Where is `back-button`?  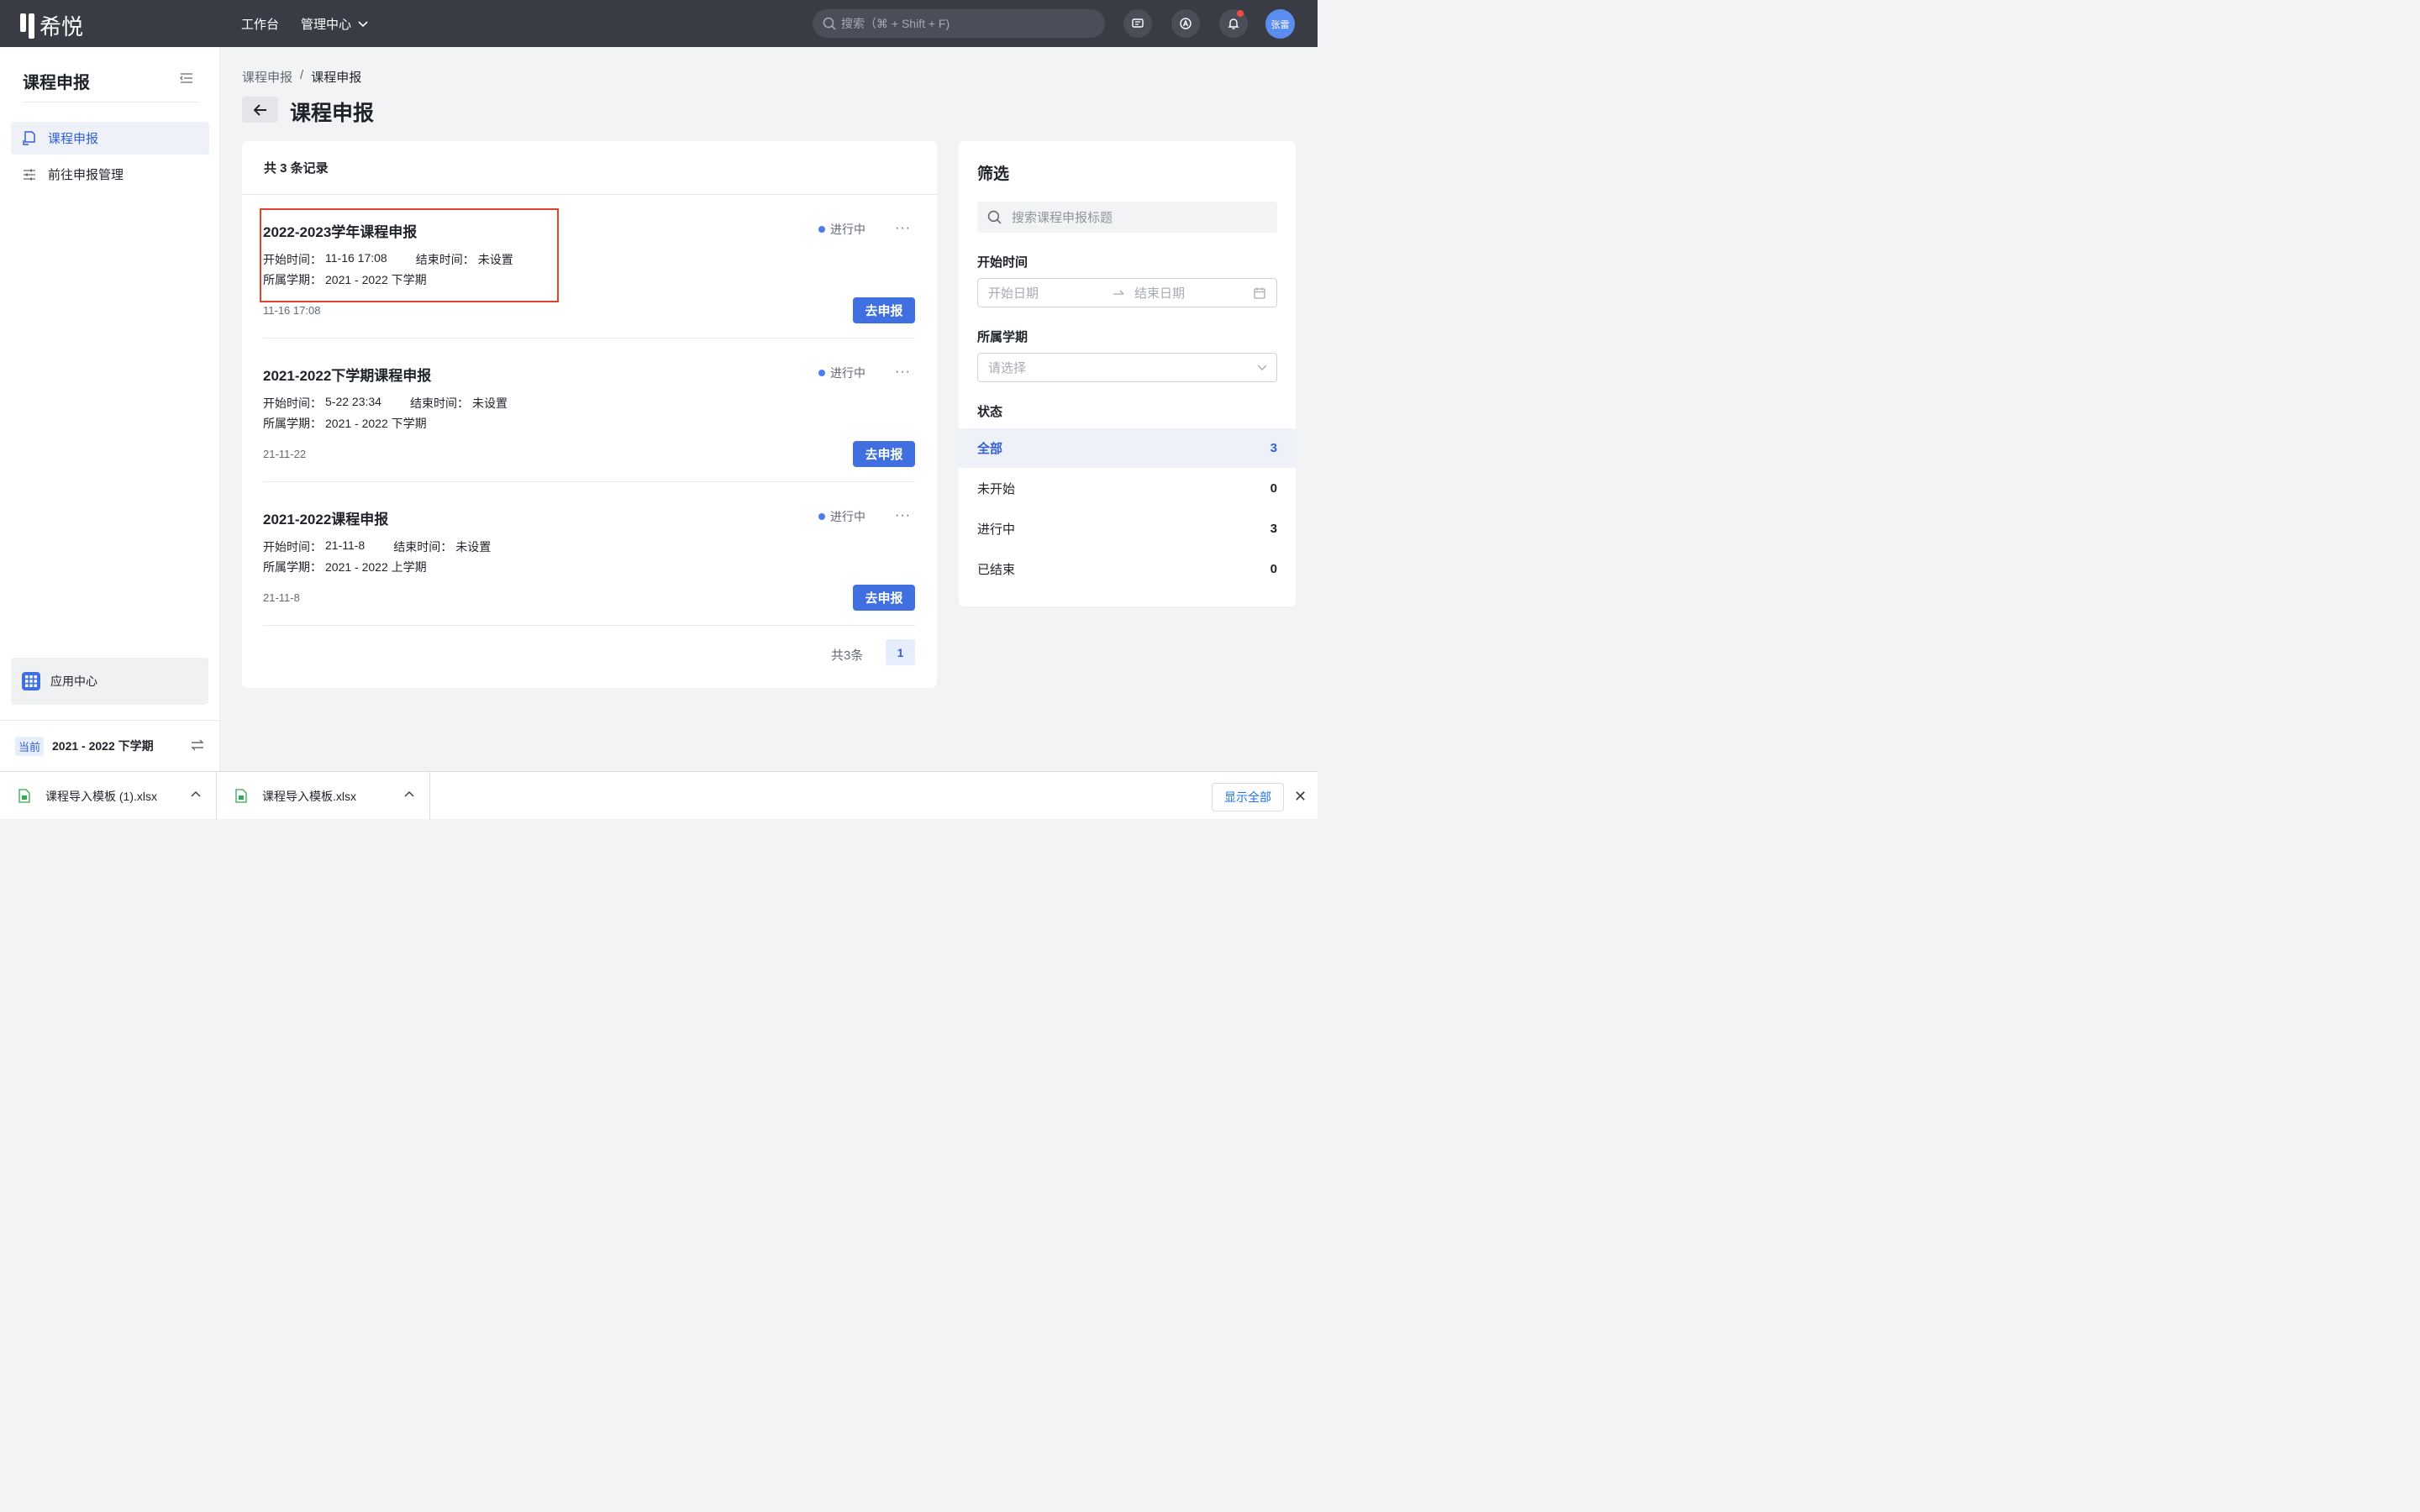
back-button is located at coordinates (260, 110).